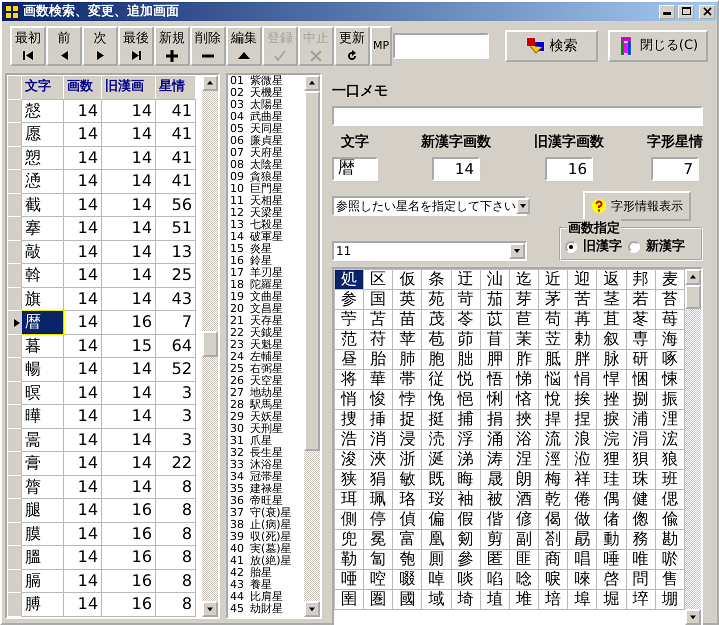 The image size is (719, 625). I want to click on grid-cell: 厠, so click(437, 559).